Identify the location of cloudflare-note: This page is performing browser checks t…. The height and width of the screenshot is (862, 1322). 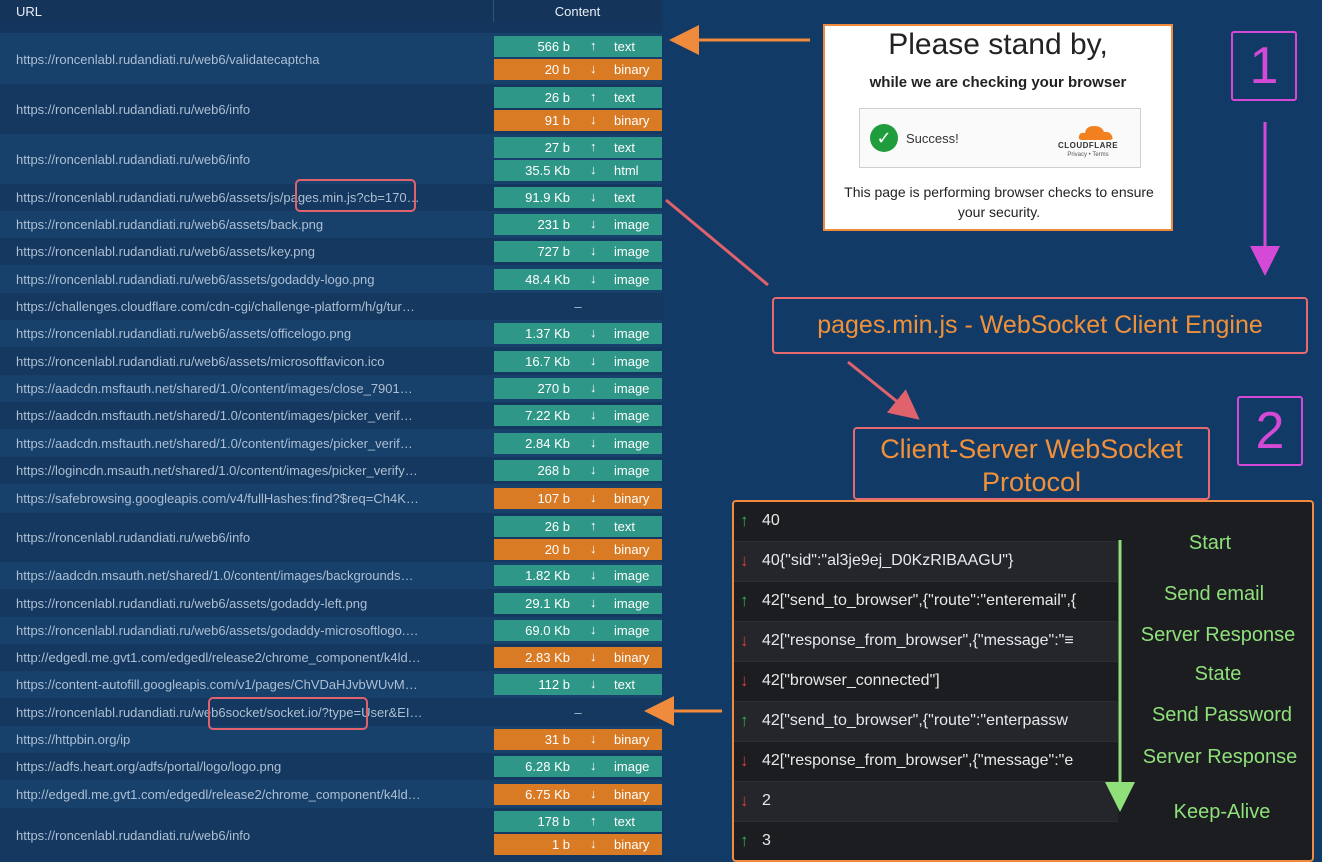
(999, 202).